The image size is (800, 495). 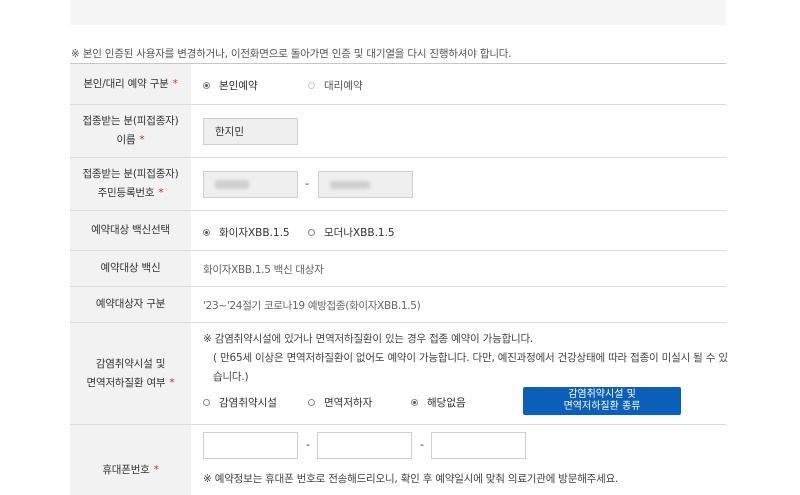 What do you see at coordinates (351, 232) in the screenshot?
I see `radio-moderna: 모더나XBB.1.5` at bounding box center [351, 232].